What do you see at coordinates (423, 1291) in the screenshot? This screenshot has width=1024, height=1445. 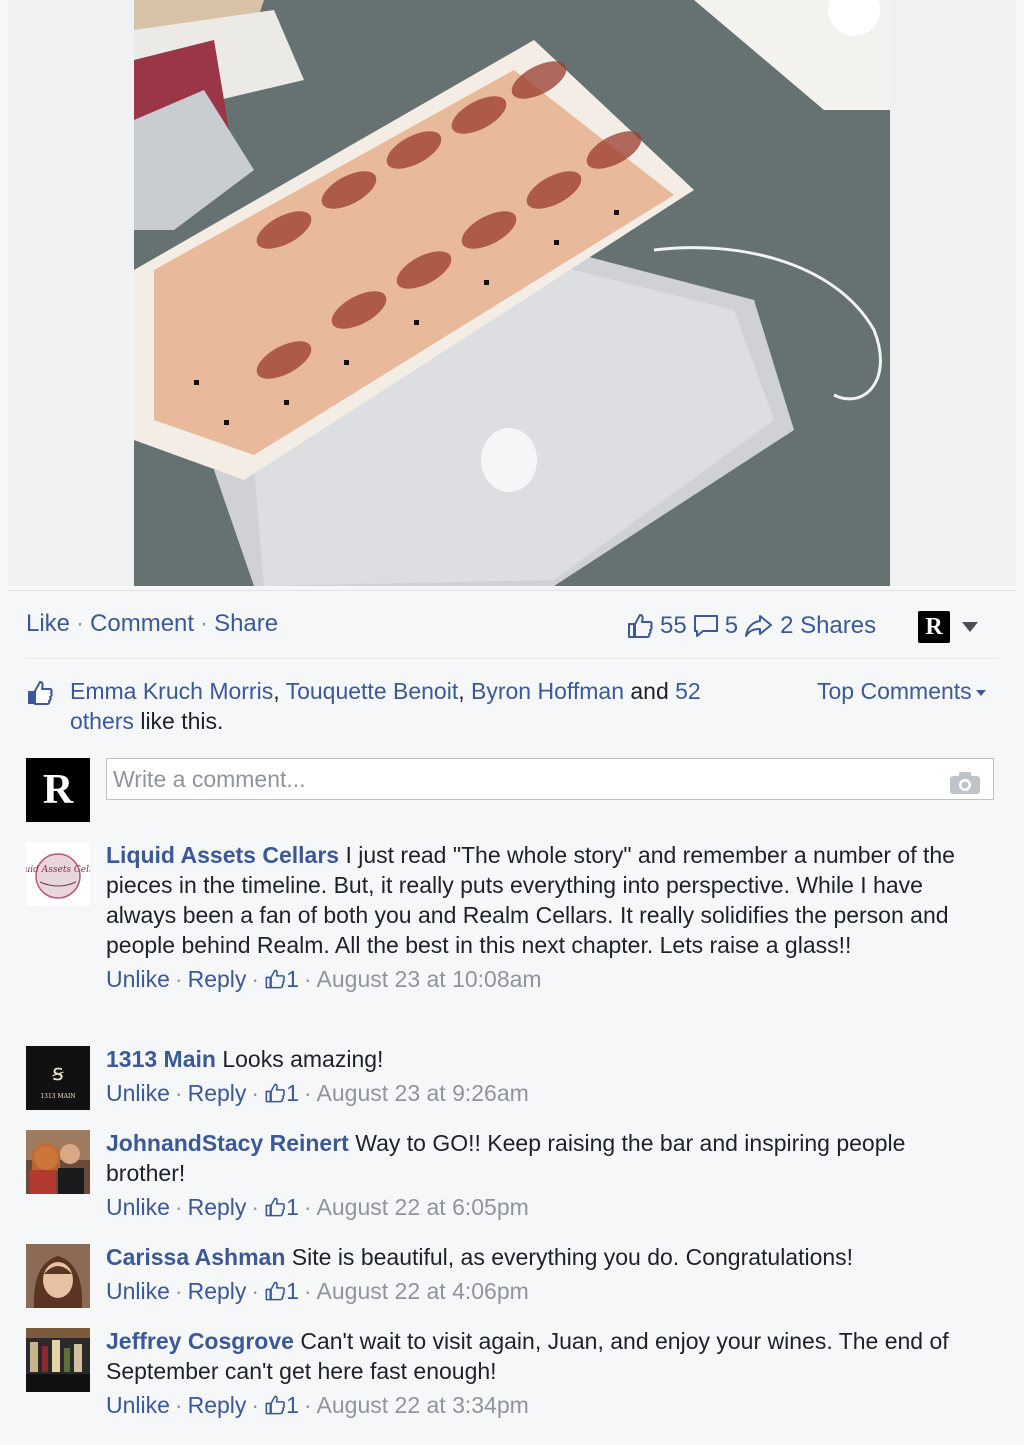 I see `comment-timestamp: August 22 at 4:06pm` at bounding box center [423, 1291].